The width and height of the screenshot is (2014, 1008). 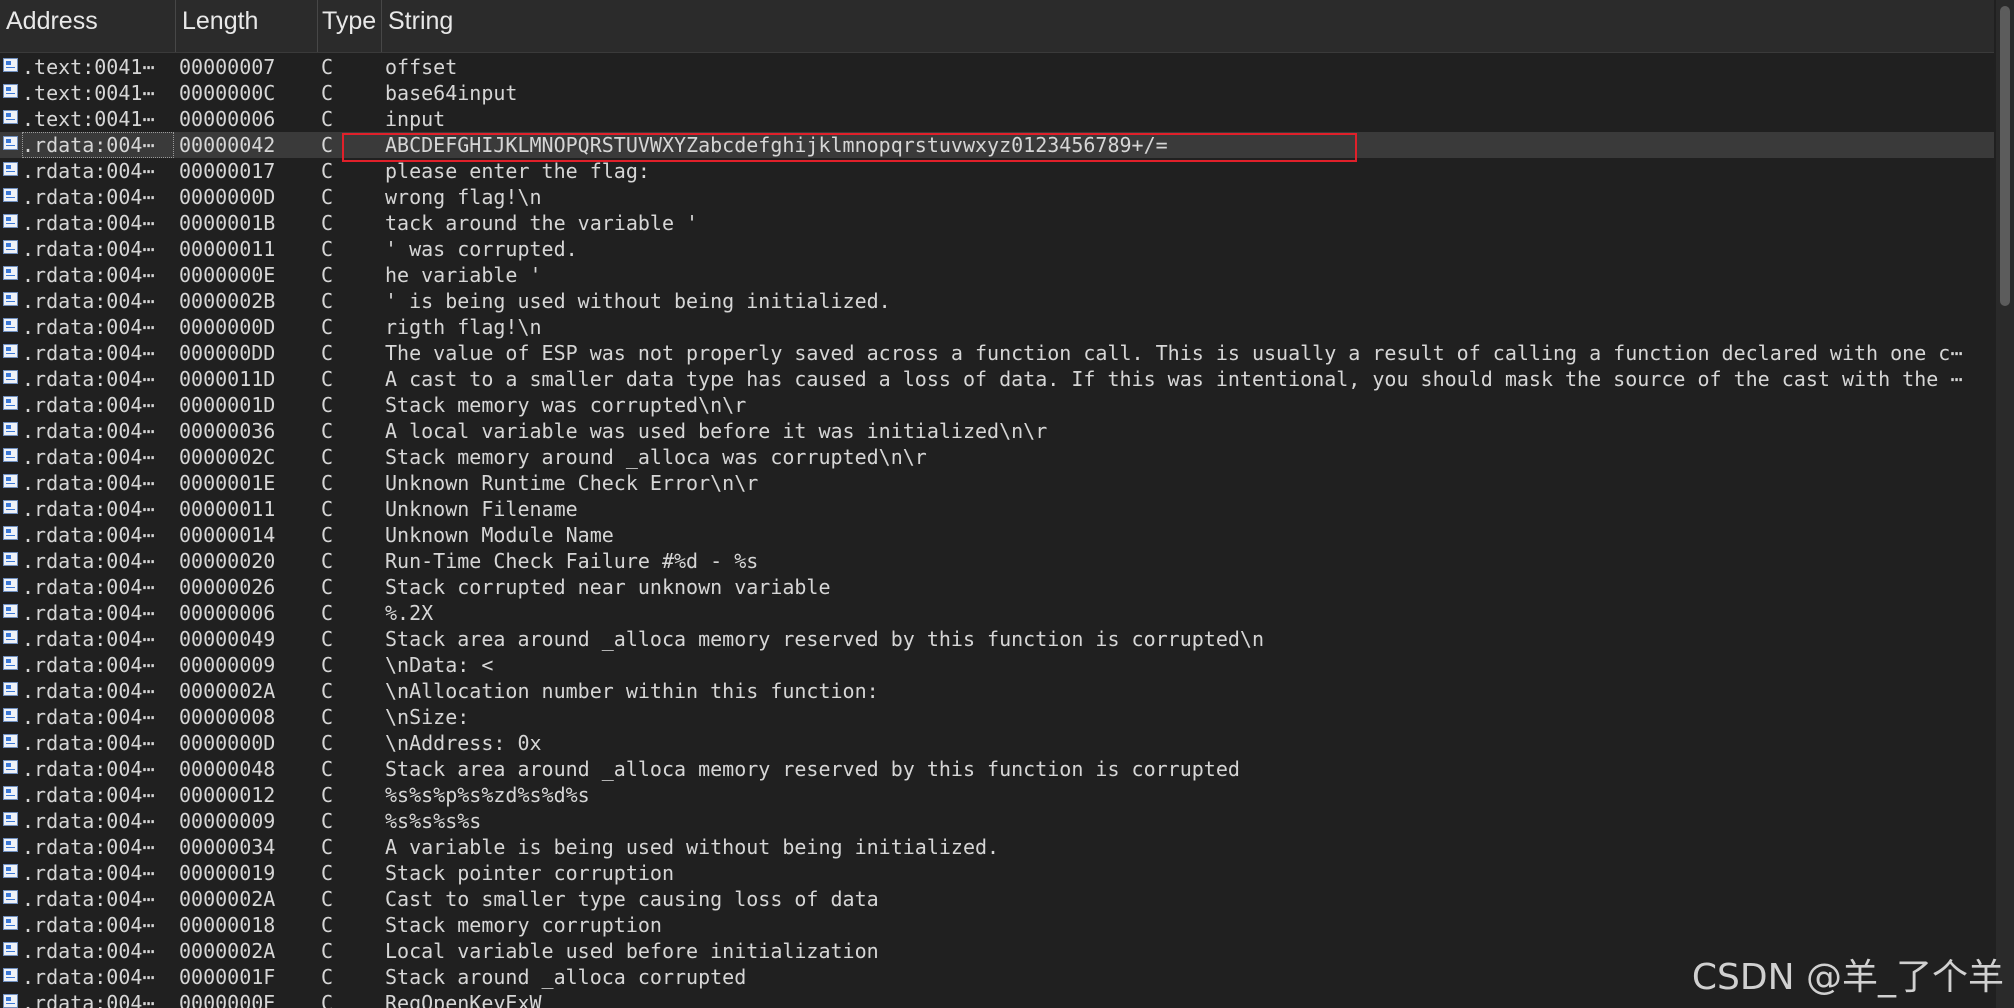 I want to click on length-cell: 0000000D, so click(x=227, y=743).